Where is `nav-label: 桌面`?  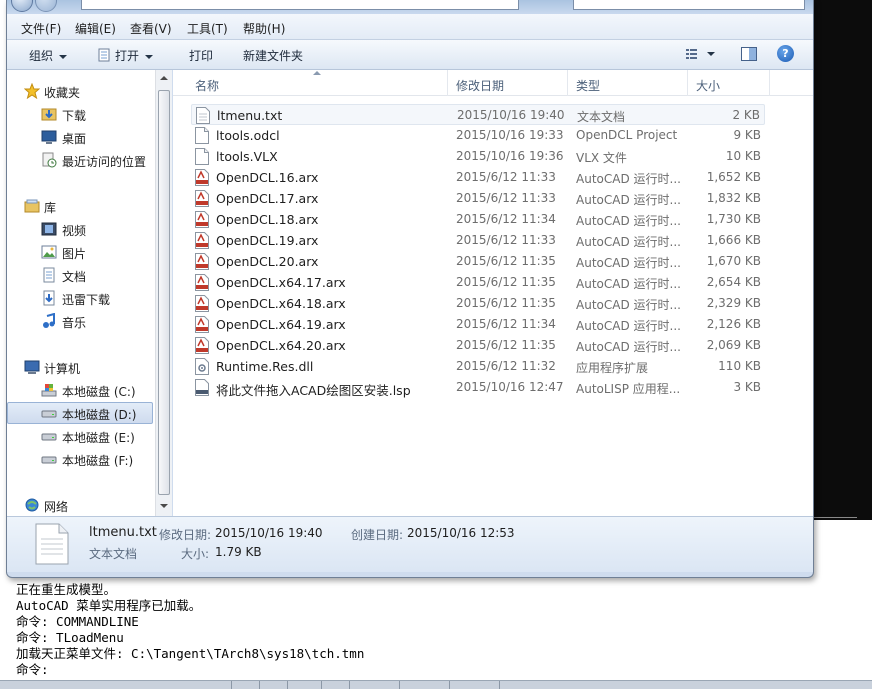
nav-label: 桌面 is located at coordinates (74, 139).